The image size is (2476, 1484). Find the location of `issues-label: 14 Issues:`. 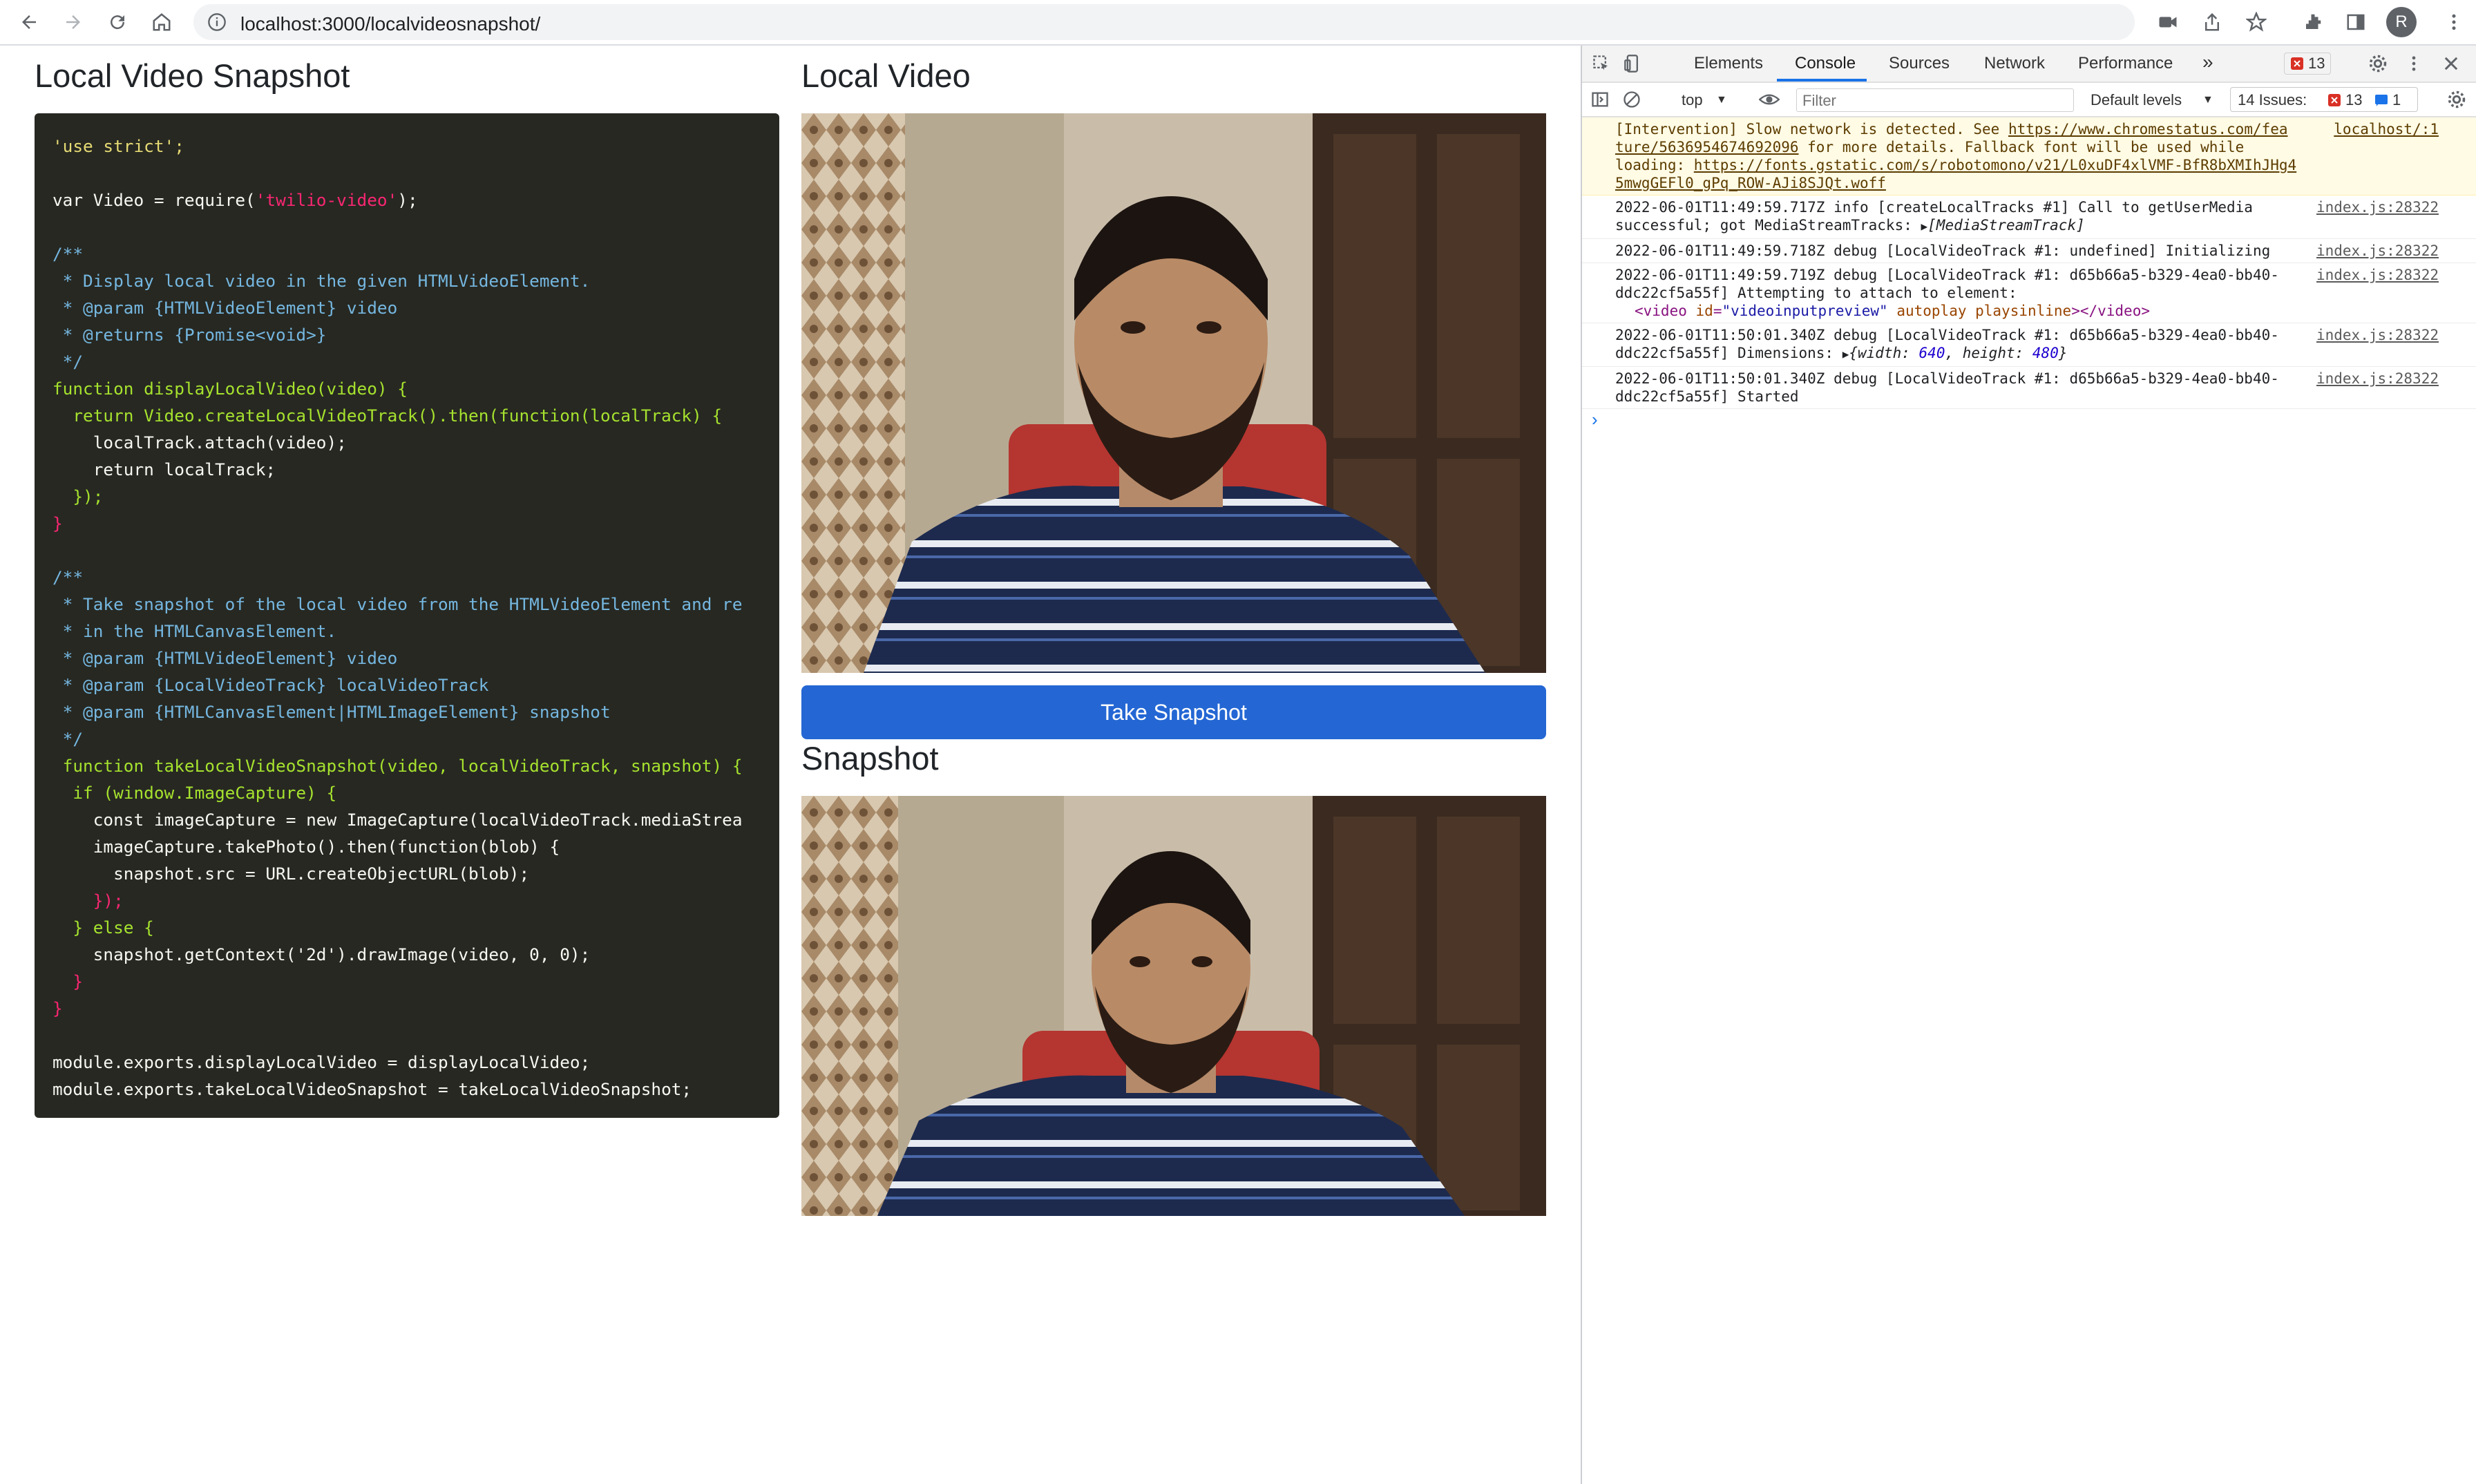

issues-label: 14 Issues: is located at coordinates (2272, 99).